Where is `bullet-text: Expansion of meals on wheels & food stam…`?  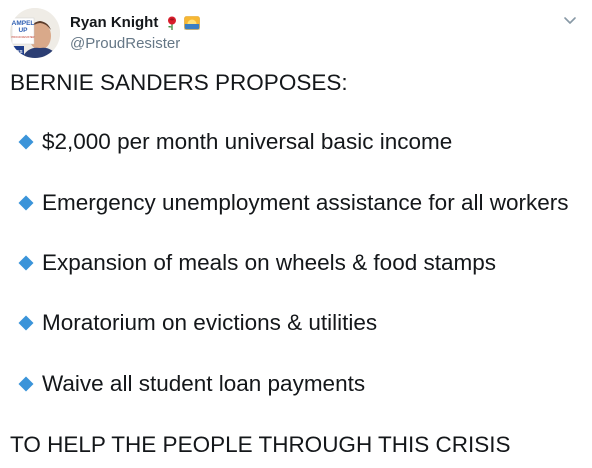
bullet-text: Expansion of meals on wheels & food stam… is located at coordinates (269, 262).